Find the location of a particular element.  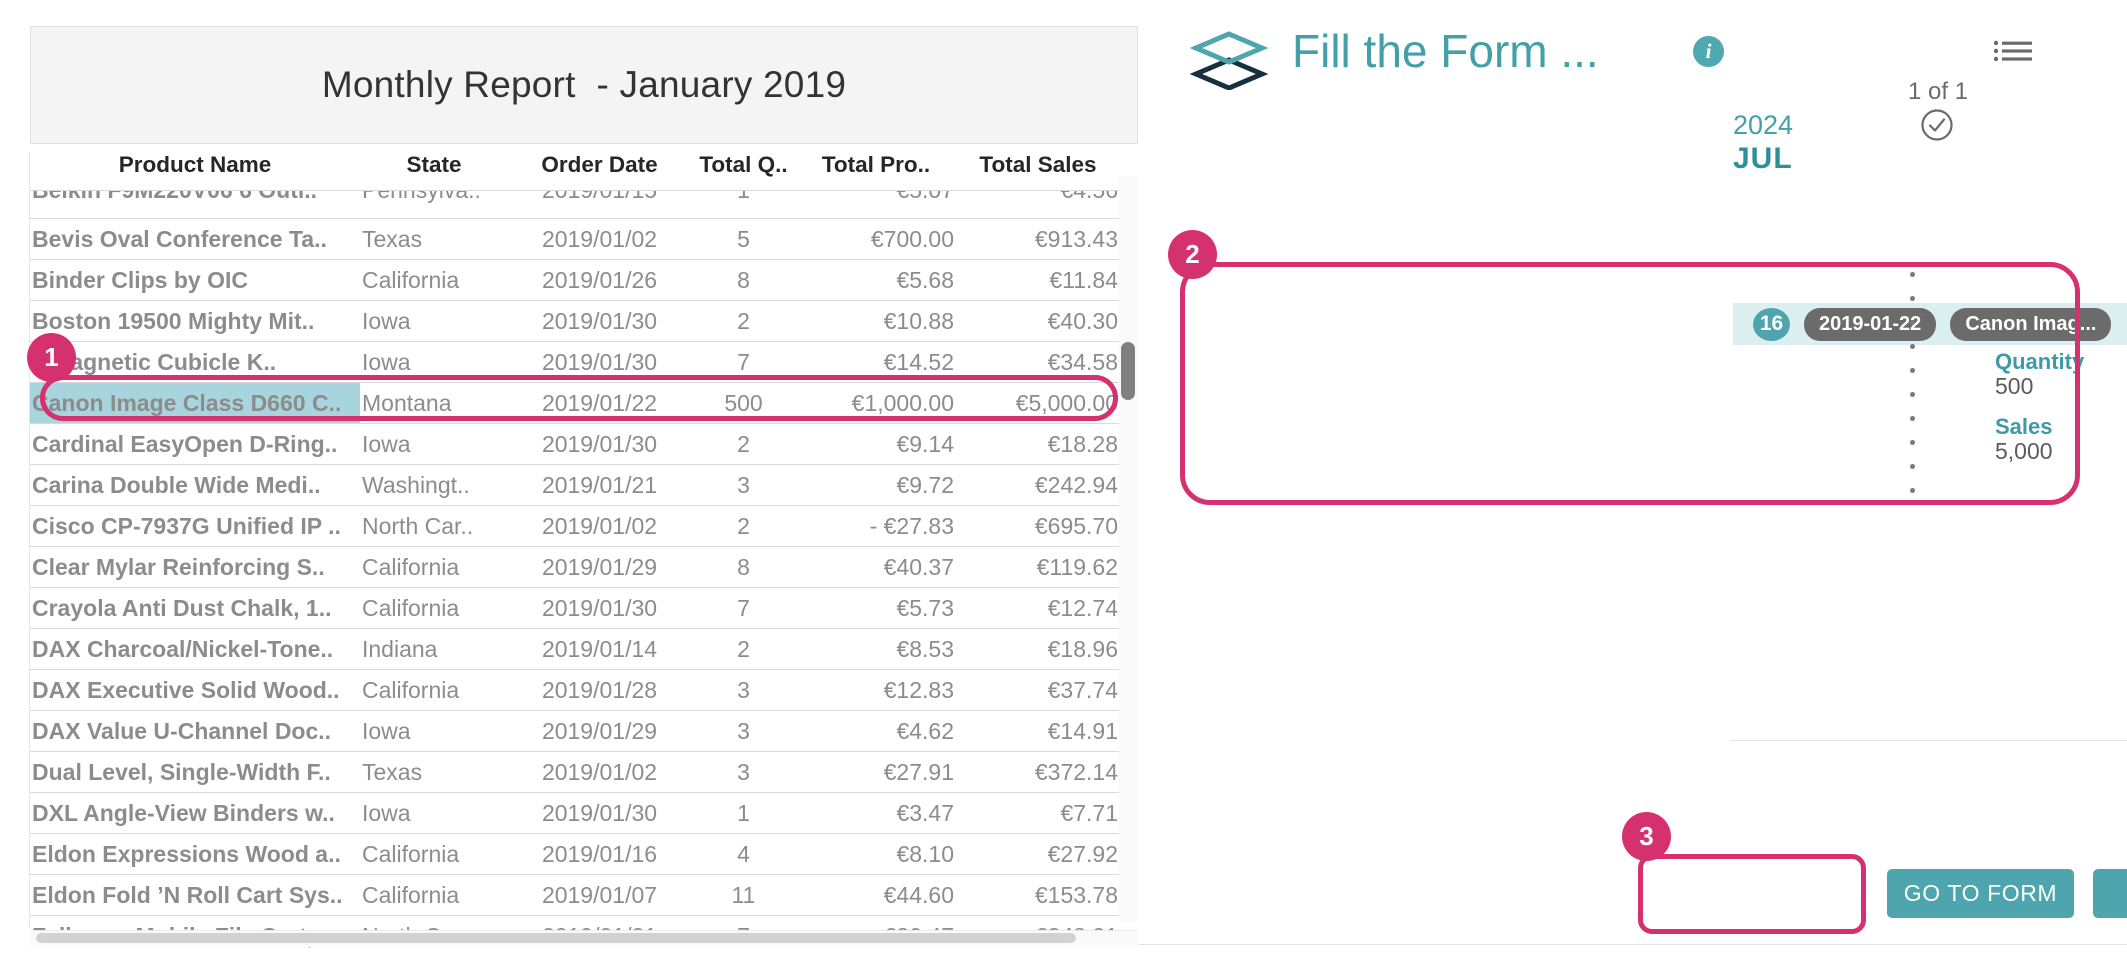

cell-total-quantity: 8 is located at coordinates (743, 280).